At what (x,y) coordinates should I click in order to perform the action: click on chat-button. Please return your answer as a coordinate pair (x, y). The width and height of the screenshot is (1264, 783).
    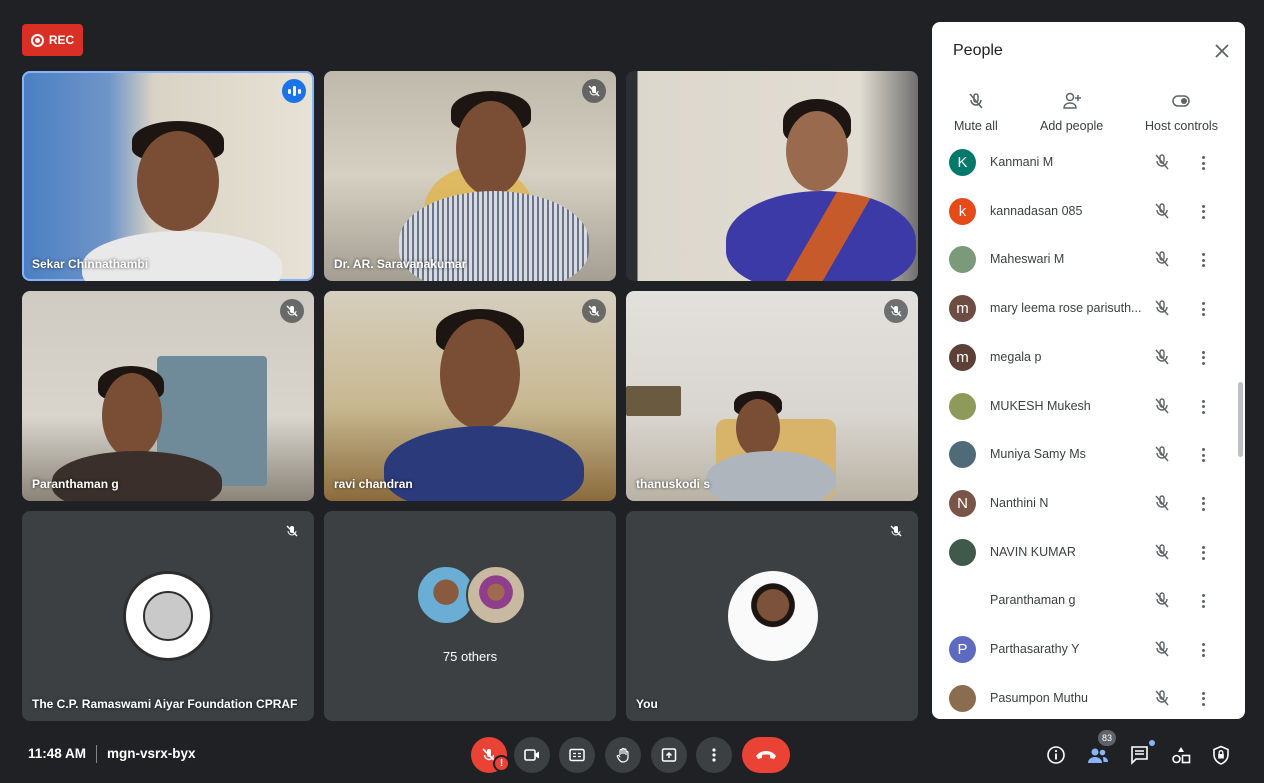
    Looking at the image, I should click on (1140, 755).